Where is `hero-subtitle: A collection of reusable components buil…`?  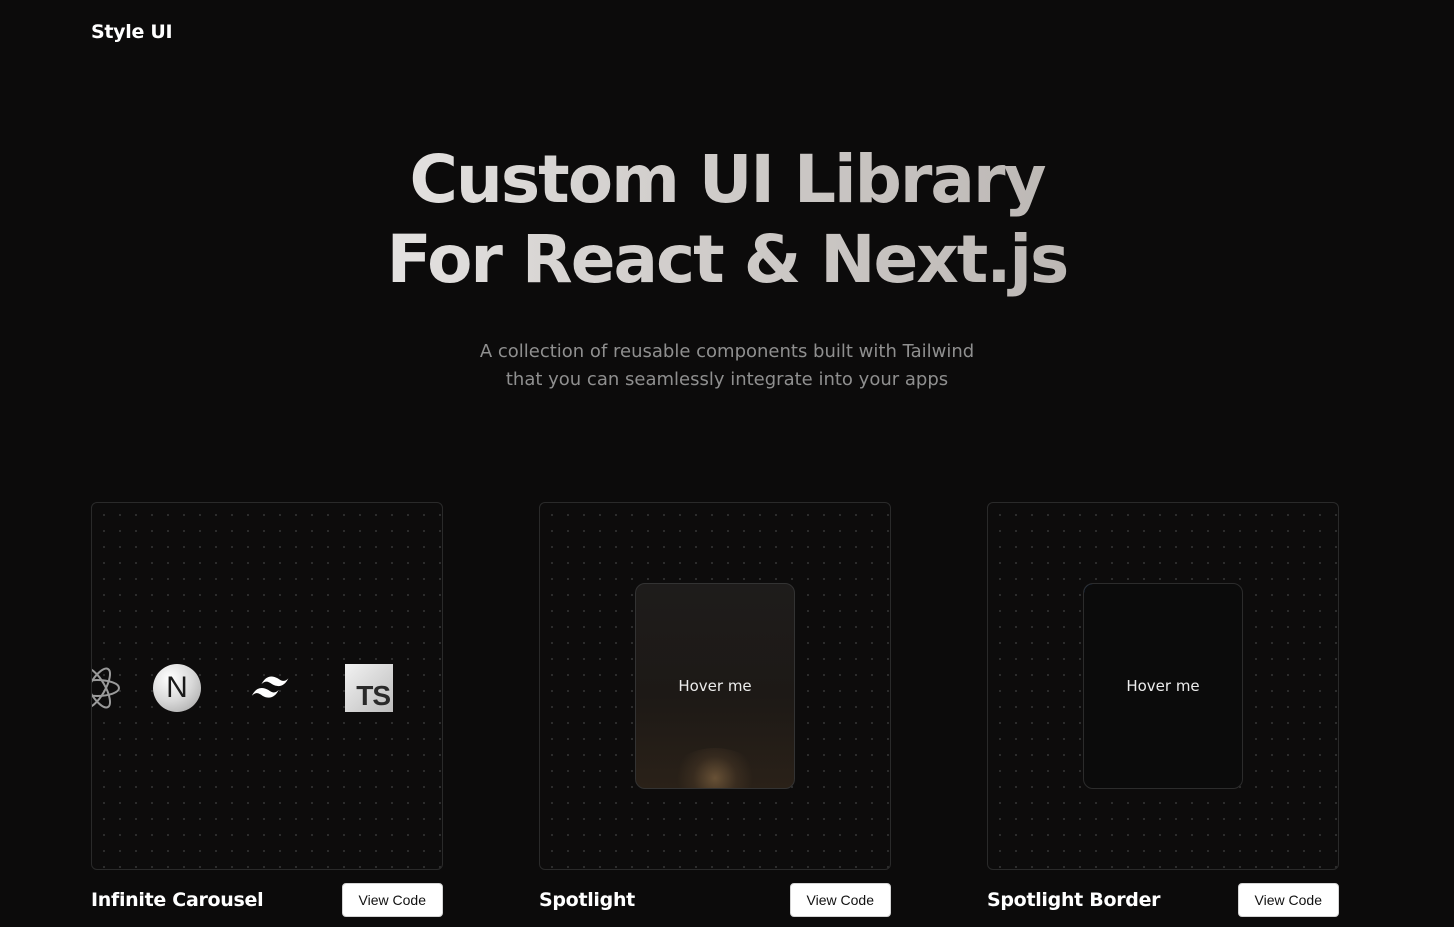 hero-subtitle: A collection of reusable components buil… is located at coordinates (727, 366).